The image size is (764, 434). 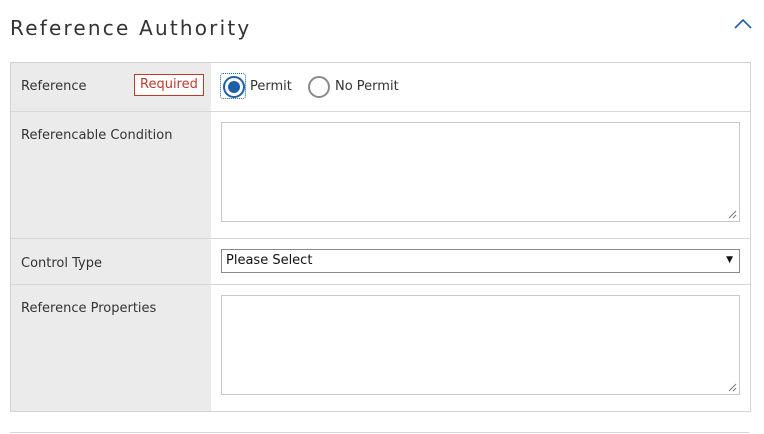 What do you see at coordinates (111, 348) in the screenshot?
I see `reference-properties-label-cell: Reference Properties` at bounding box center [111, 348].